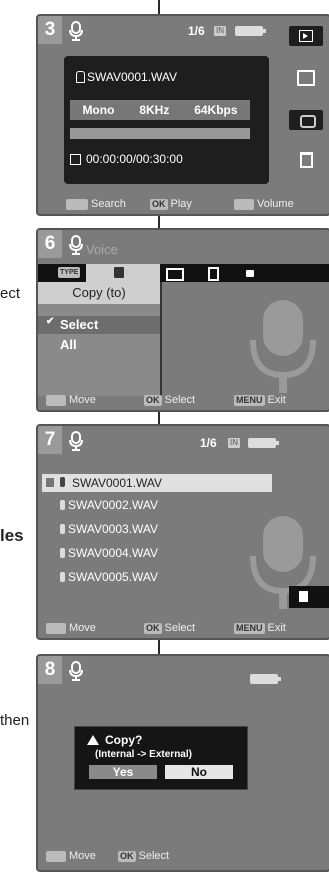 This screenshot has height=873, width=329. What do you see at coordinates (50, 30) in the screenshot?
I see `step-number: 3` at bounding box center [50, 30].